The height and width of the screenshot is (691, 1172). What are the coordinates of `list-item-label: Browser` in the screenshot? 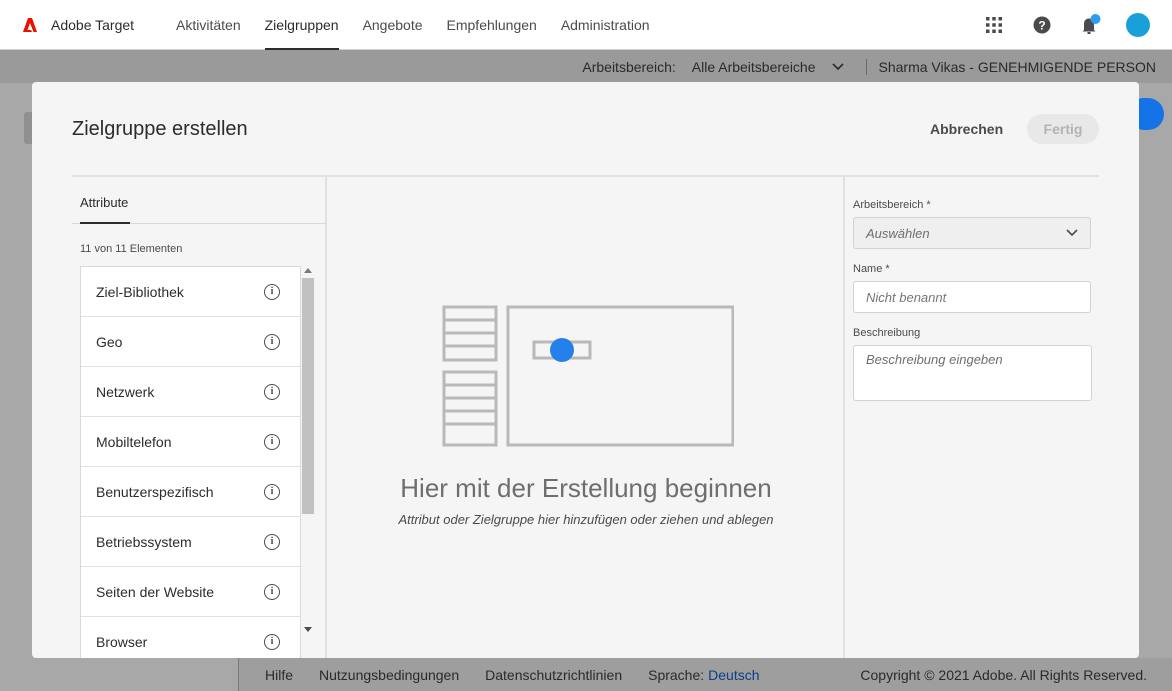 It's located at (122, 641).